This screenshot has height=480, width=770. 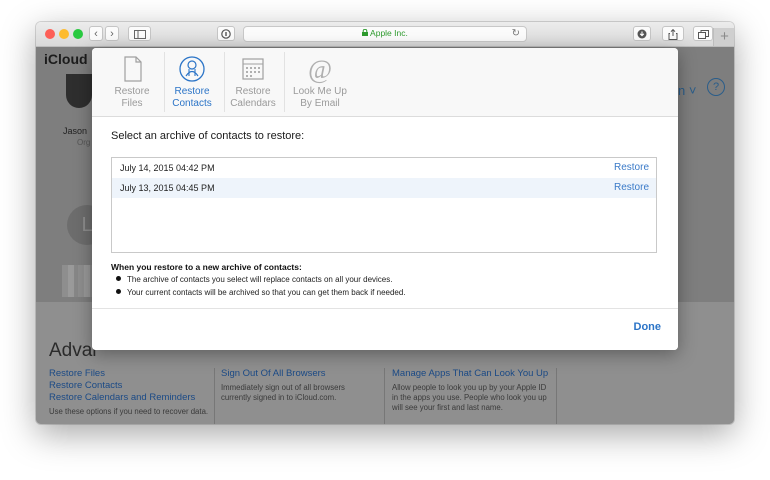 I want to click on browser-toolbar: ‹ › Apple Inc. ↻ +, so click(x=385, y=34).